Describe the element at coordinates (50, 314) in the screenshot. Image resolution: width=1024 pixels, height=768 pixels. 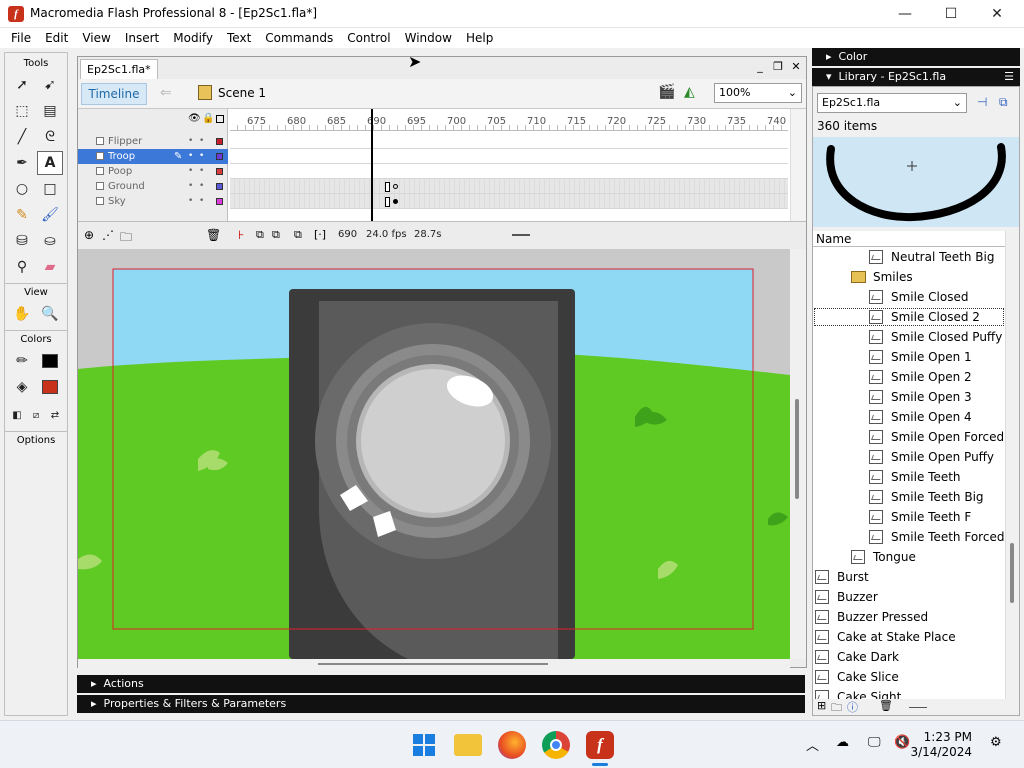
I see `zoom-tool-icon: 🔍` at that location.